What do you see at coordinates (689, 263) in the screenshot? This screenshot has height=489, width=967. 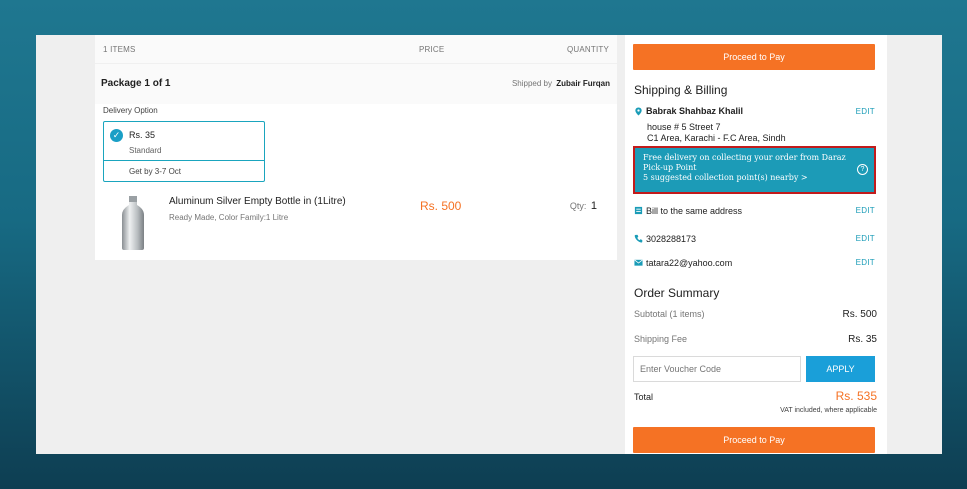 I see `email-address: tatara22@yahoo.com` at bounding box center [689, 263].